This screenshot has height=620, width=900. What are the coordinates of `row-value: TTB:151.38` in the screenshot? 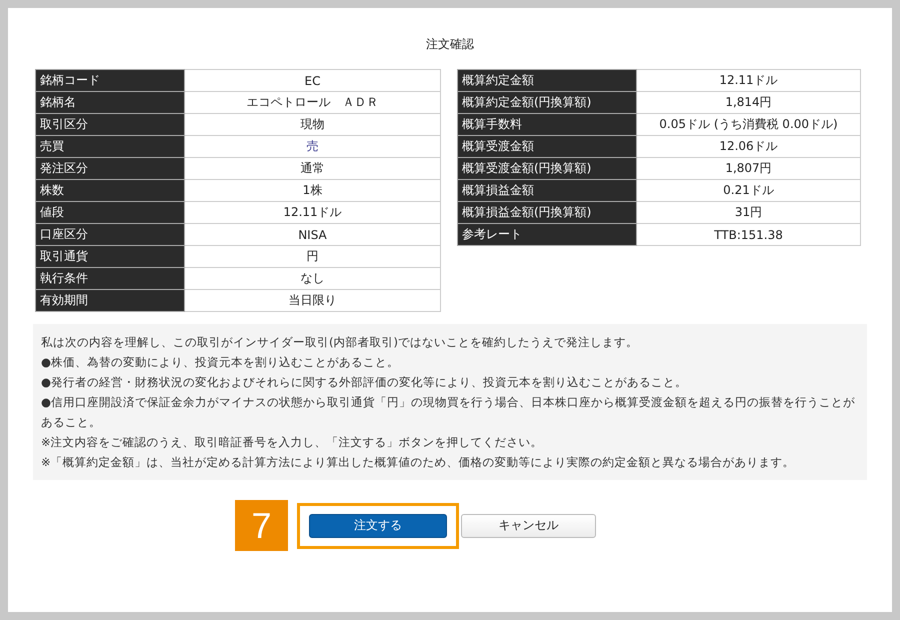 It's located at (748, 235).